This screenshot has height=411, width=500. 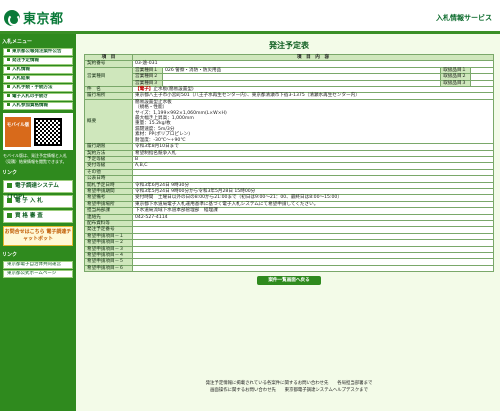 I want to click on item-name: 止水板(簡易設置型), so click(x=173, y=90).